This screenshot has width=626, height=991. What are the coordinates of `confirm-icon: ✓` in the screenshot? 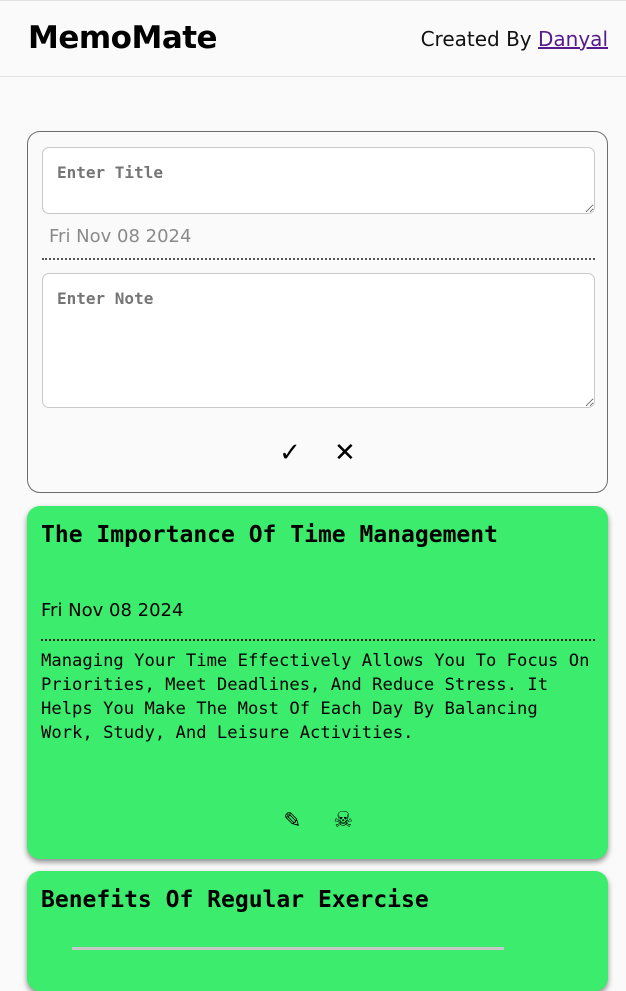 It's located at (290, 453).